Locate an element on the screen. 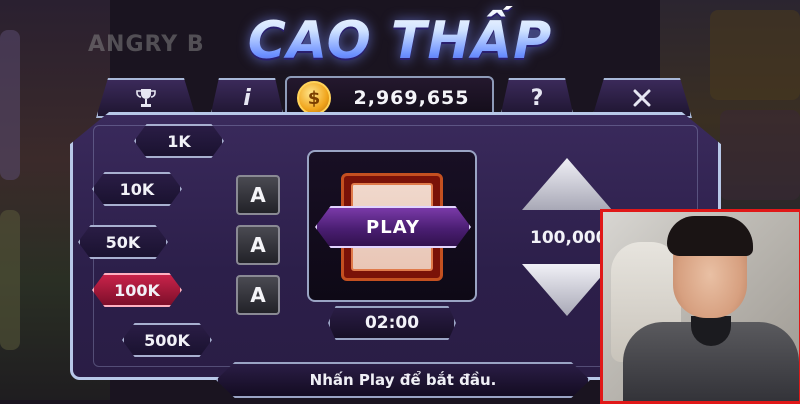 The image size is (800, 404). help-icon: ? is located at coordinates (537, 98).